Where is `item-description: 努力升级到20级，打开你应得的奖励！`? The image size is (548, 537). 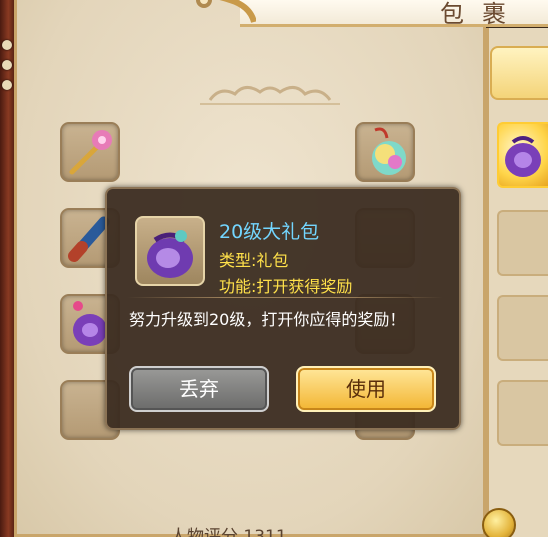
item-description: 努力升级到20级，打开你应得的奖励！ is located at coordinates (267, 319).